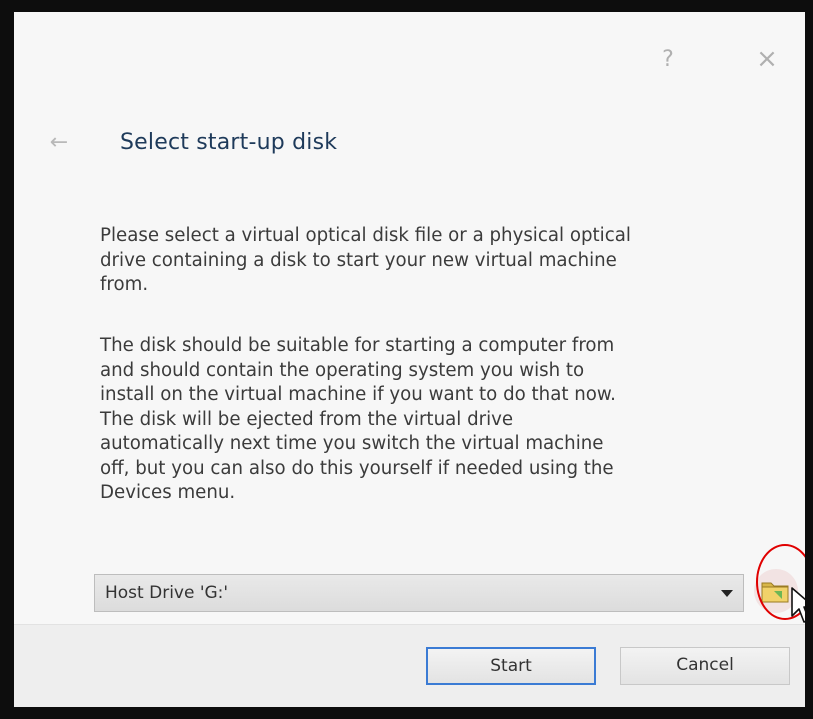  I want to click on help-button: ?, so click(668, 60).